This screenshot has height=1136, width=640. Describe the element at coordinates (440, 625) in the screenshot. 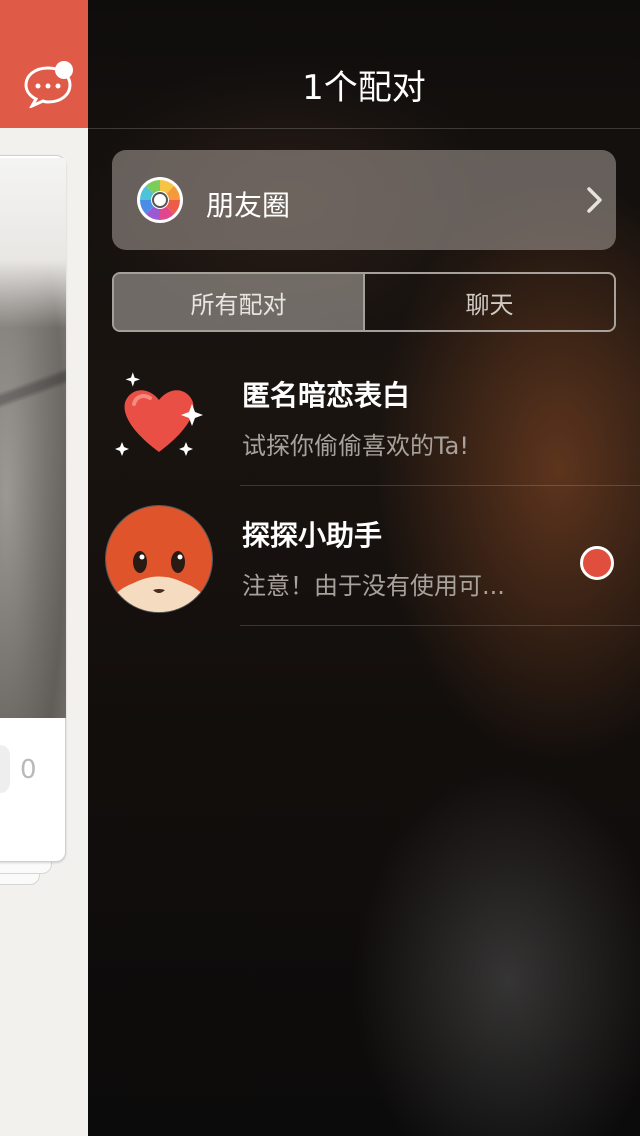

I see `row-divider` at that location.